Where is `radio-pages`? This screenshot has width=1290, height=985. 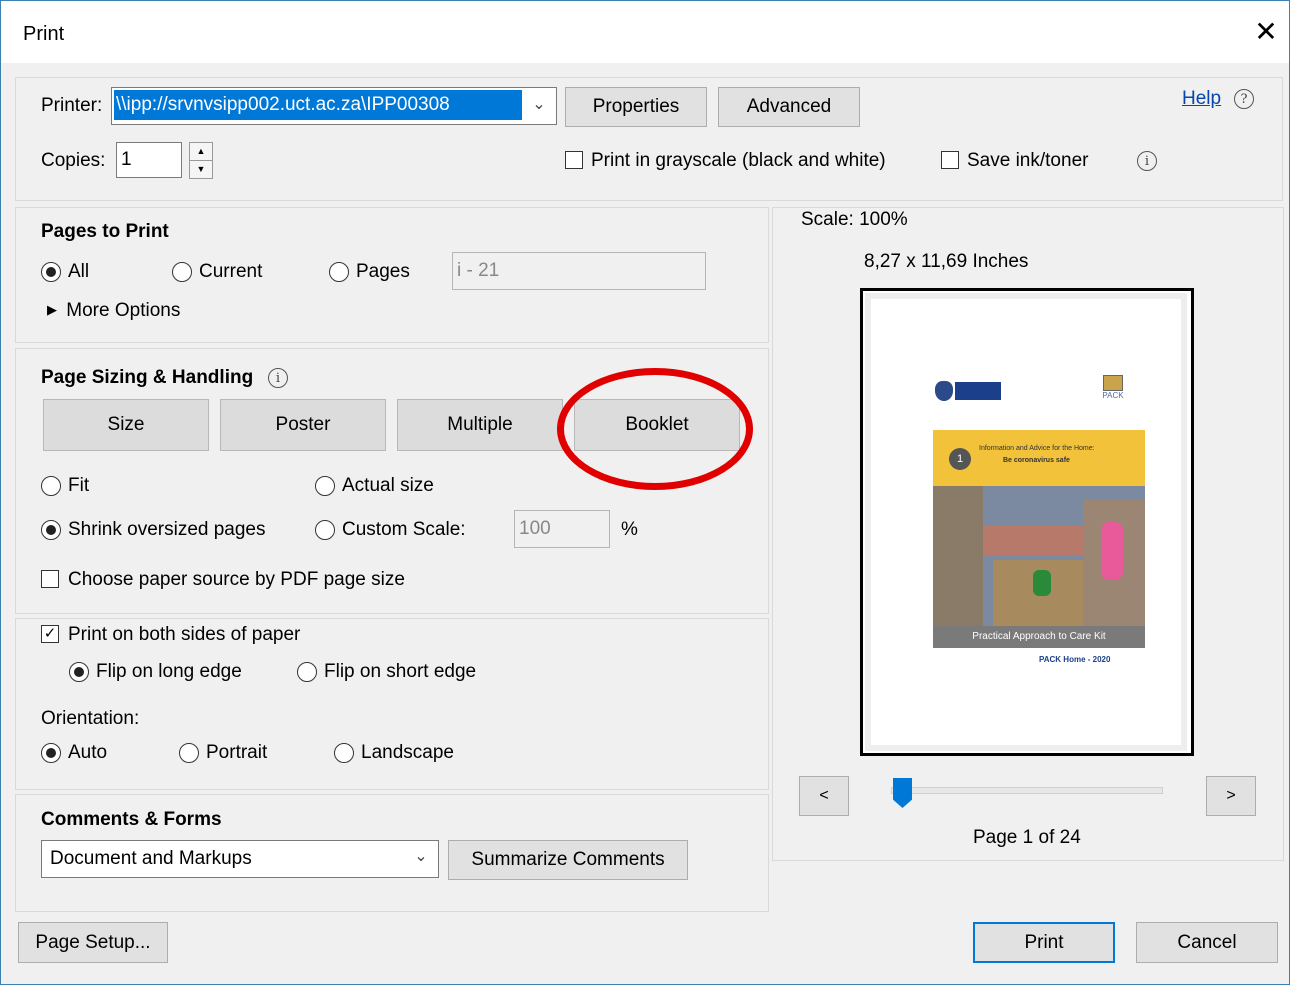 radio-pages is located at coordinates (339, 272).